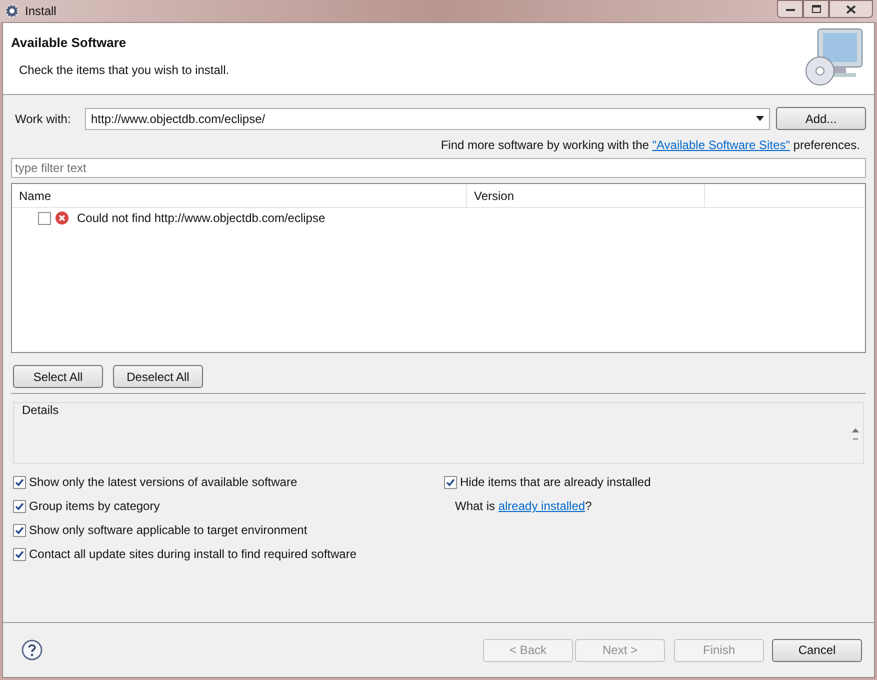 The height and width of the screenshot is (680, 877). I want to click on close-button, so click(851, 9).